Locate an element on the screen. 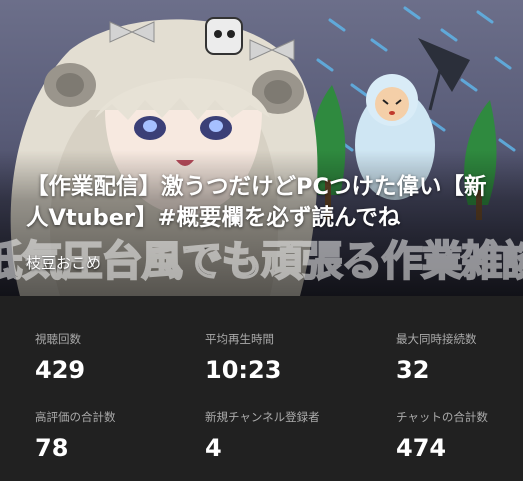 The image size is (523, 481). stat-label: 最大同時接続数 is located at coordinates (436, 339).